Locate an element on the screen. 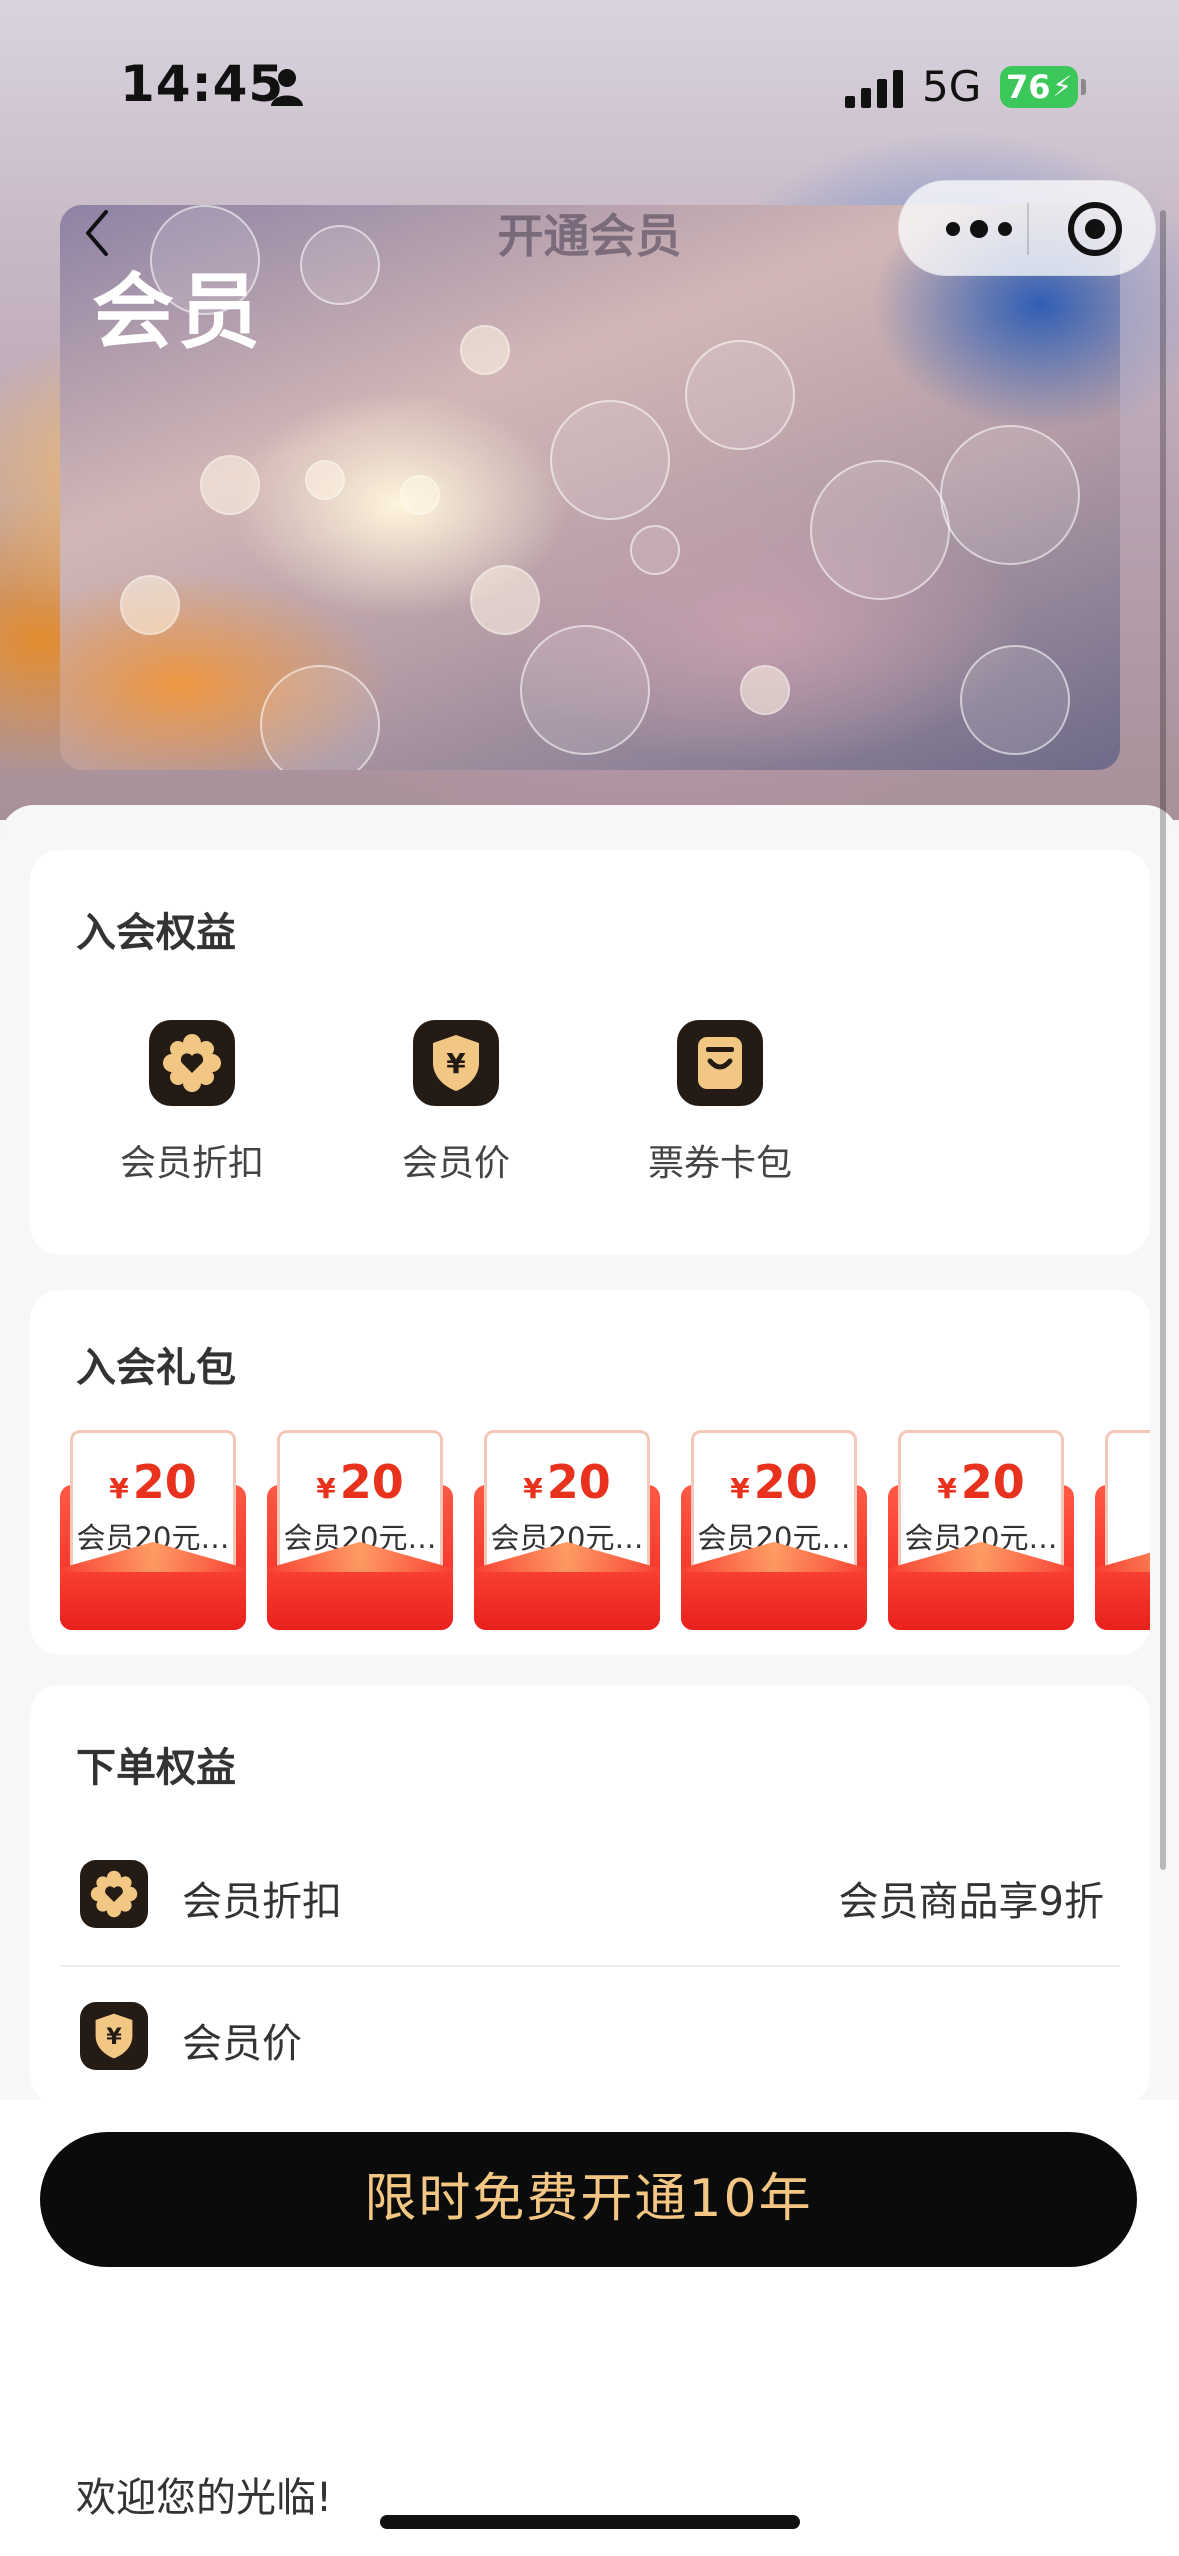  order-benefit-row: 会员折扣 会员商品享9折 is located at coordinates (590, 1895).